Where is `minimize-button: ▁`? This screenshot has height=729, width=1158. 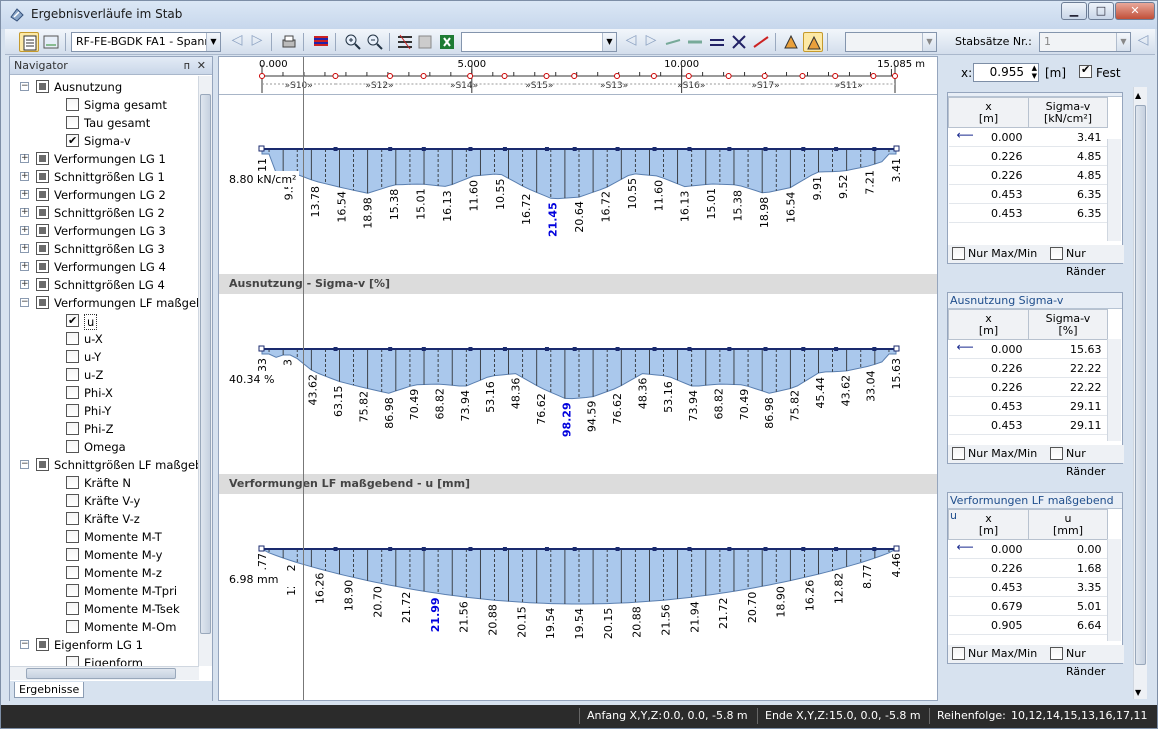 minimize-button: ▁ is located at coordinates (1074, 11).